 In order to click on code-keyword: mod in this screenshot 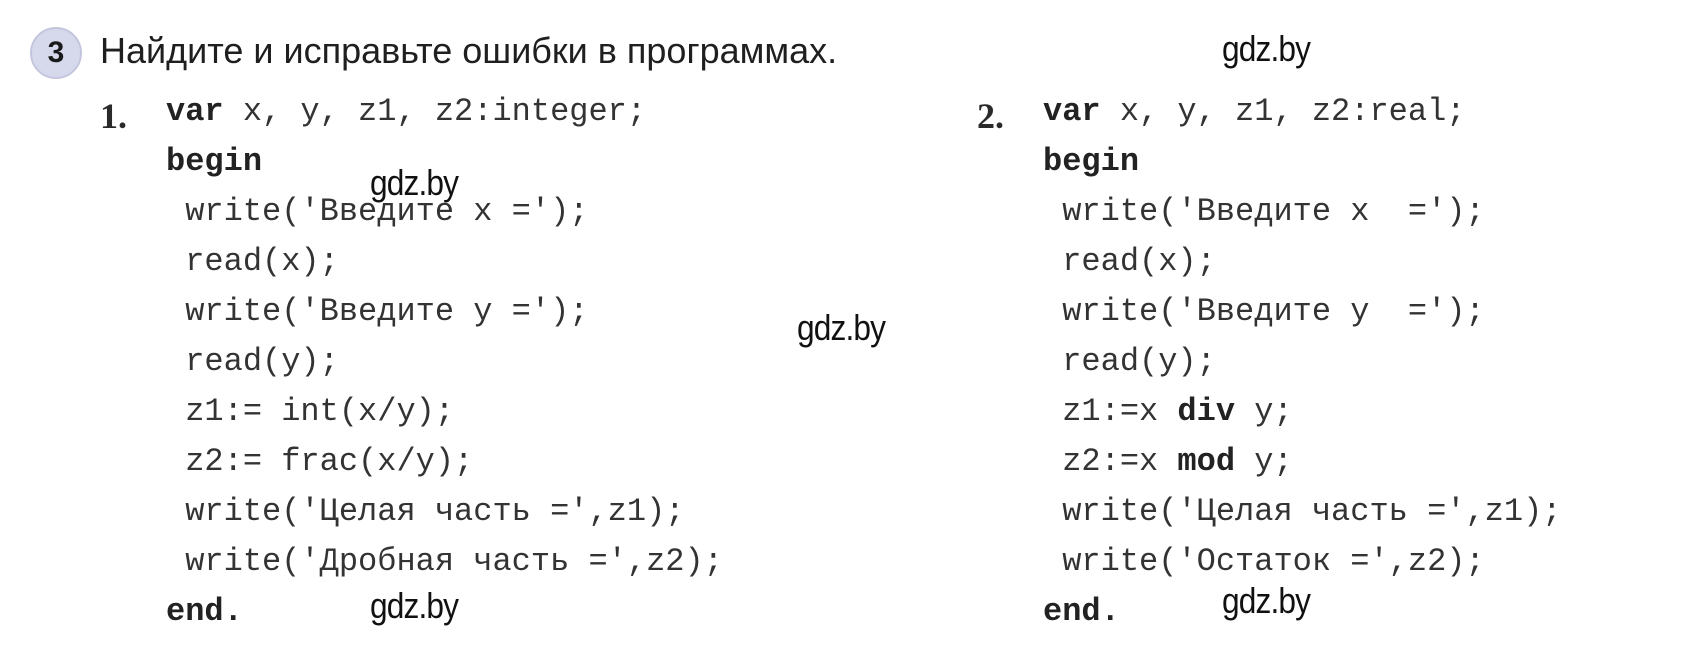, I will do `click(1206, 461)`.